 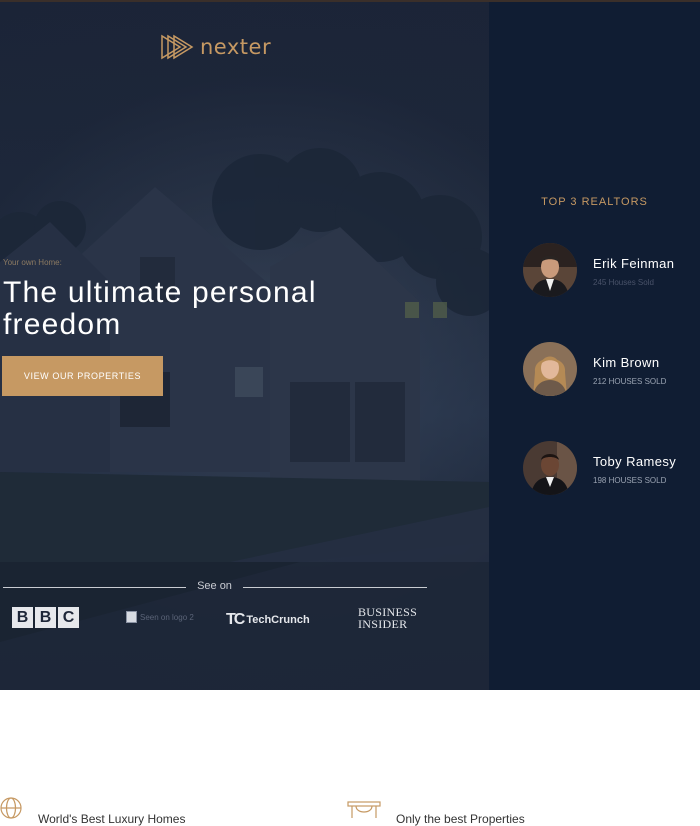 I want to click on broken-logo-image: Seen on logo 2, so click(x=160, y=617).